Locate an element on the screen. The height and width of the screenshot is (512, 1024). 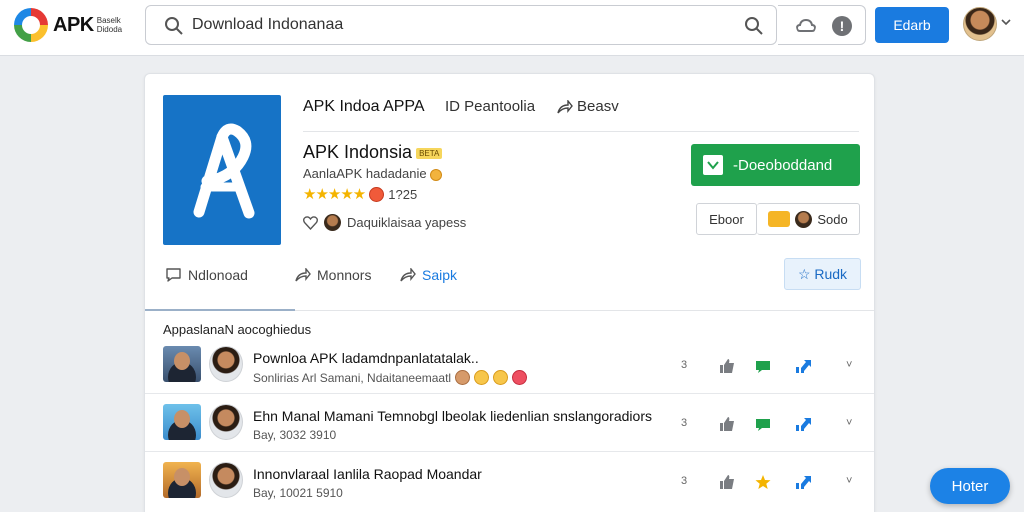
logo-text: APK is located at coordinates (73, 24).